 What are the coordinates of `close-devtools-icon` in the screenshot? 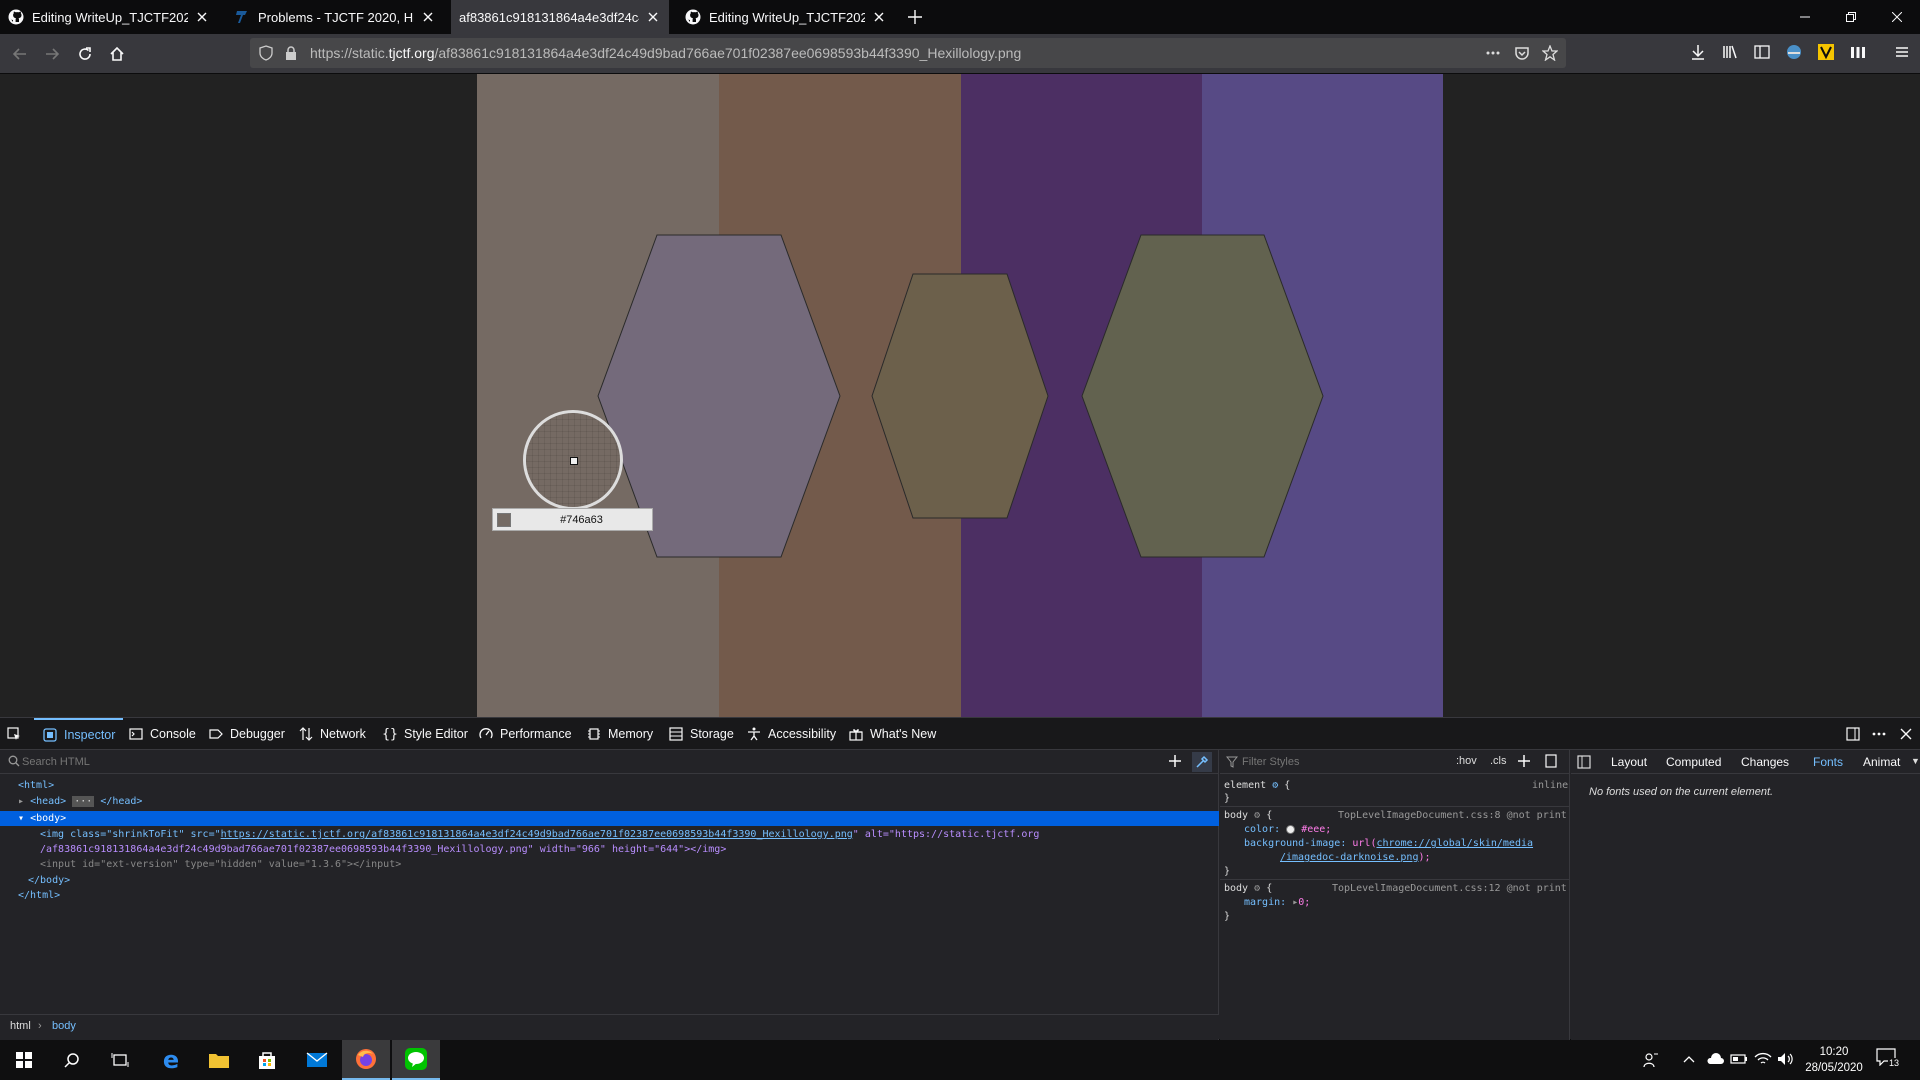 It's located at (1906, 734).